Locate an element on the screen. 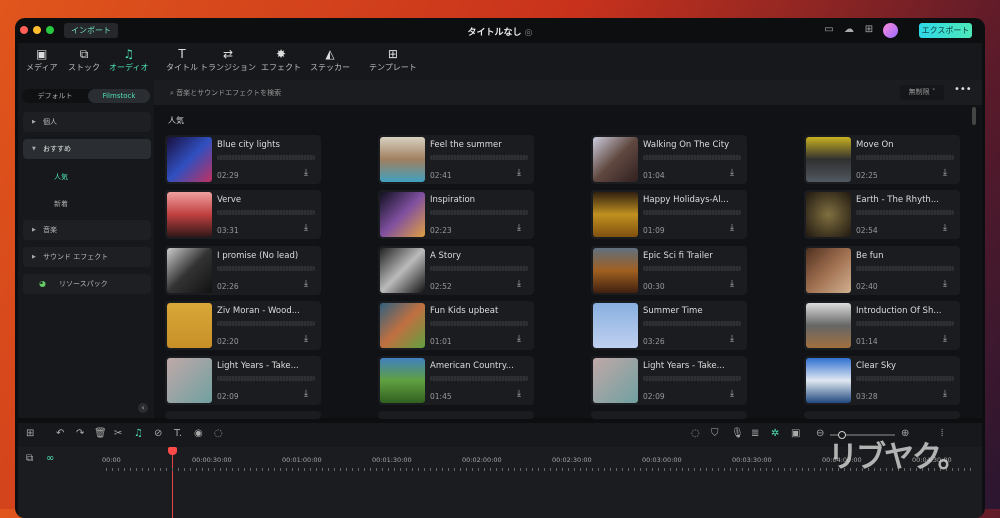 This screenshot has height=518, width=1000. track-card: Epic Sci fi Trailer 00:30 ⤓ is located at coordinates (669, 270).